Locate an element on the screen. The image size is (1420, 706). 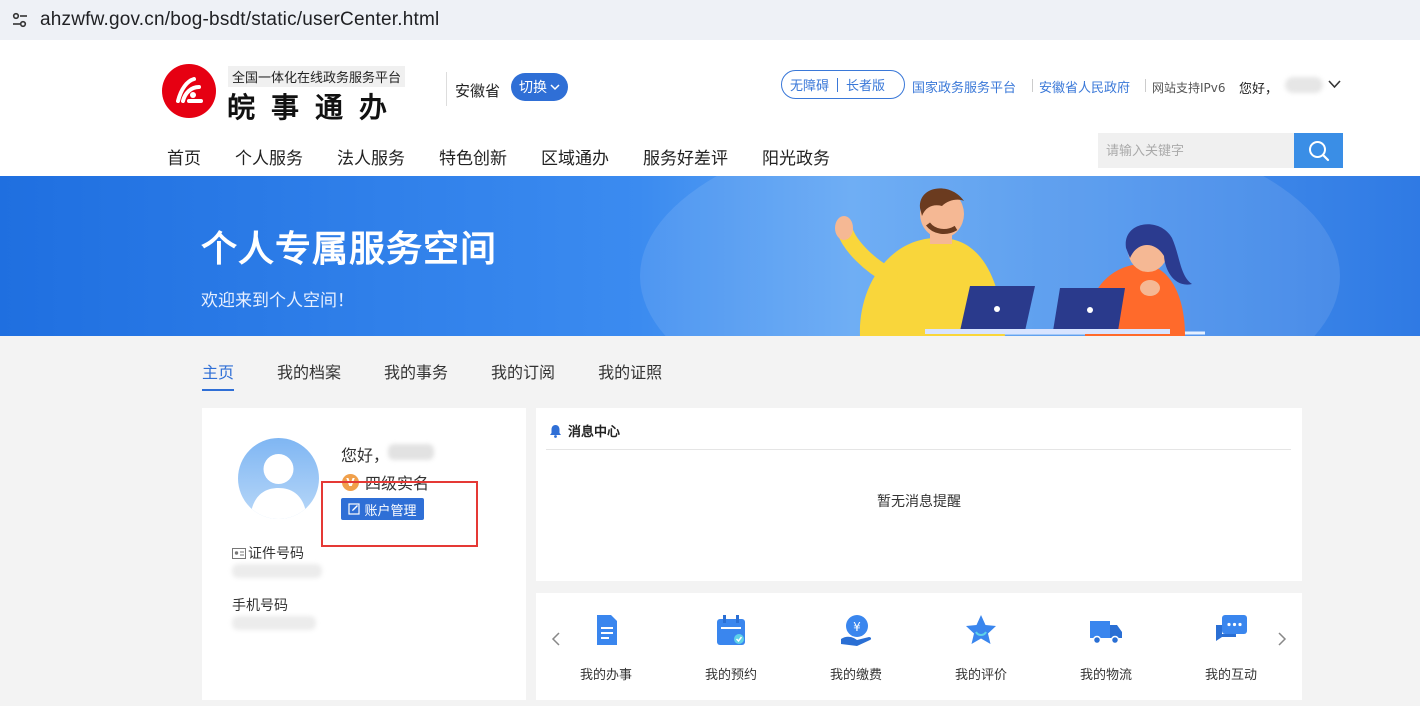
nav-personal: 个人服务 is located at coordinates (269, 156).